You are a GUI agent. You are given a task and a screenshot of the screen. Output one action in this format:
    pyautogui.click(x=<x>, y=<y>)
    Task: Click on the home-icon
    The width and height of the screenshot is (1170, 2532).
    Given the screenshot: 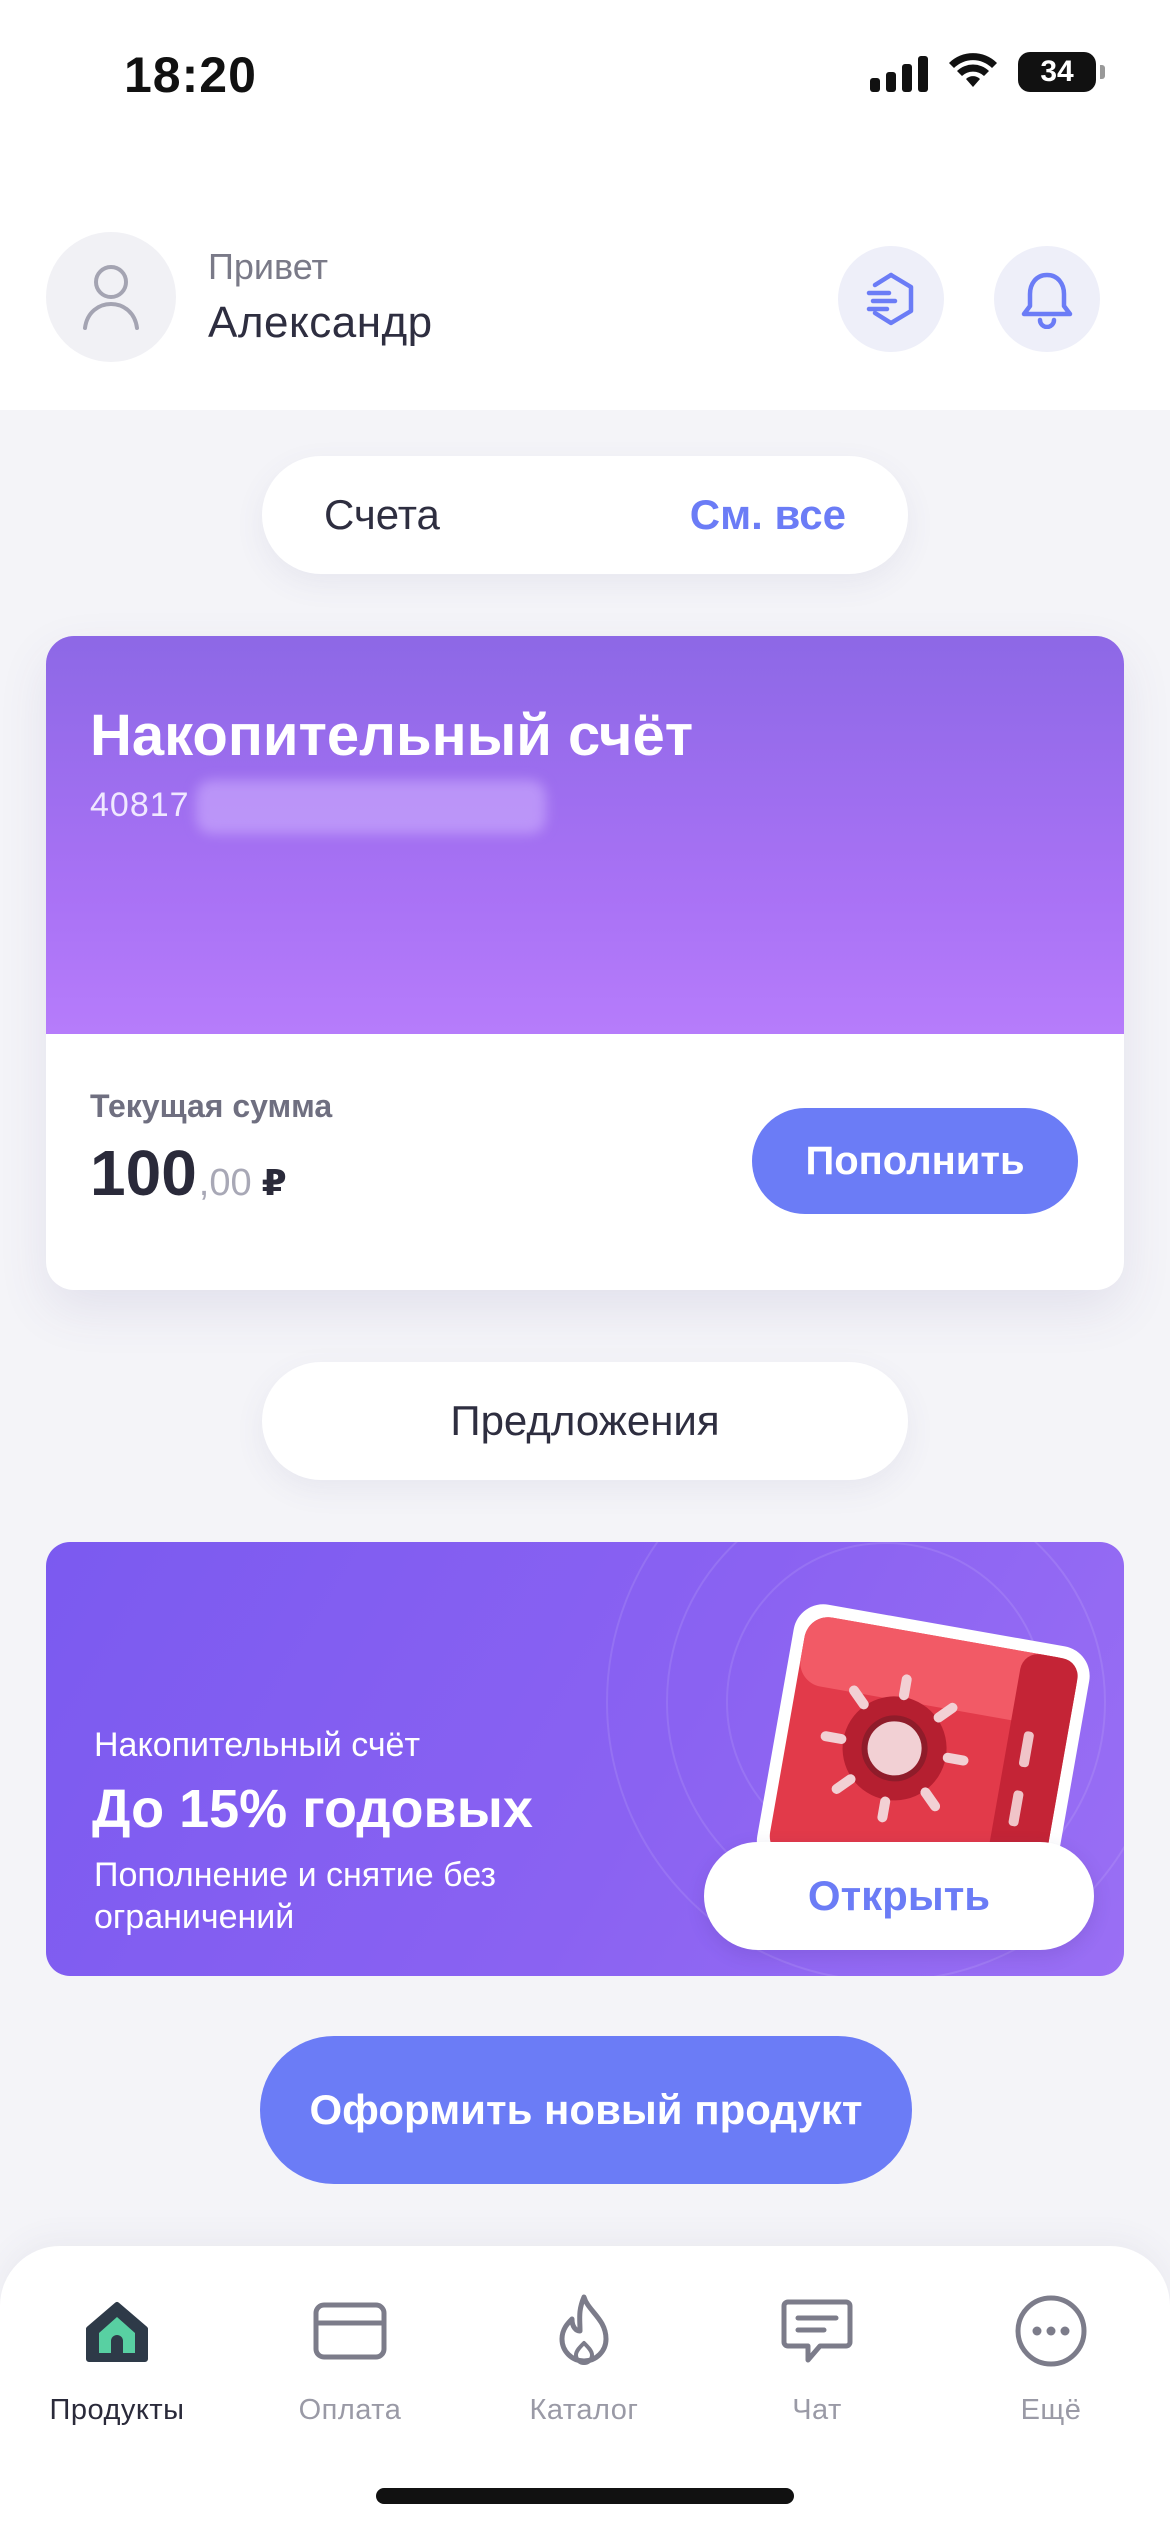 What is the action you would take?
    pyautogui.click(x=117, y=2332)
    